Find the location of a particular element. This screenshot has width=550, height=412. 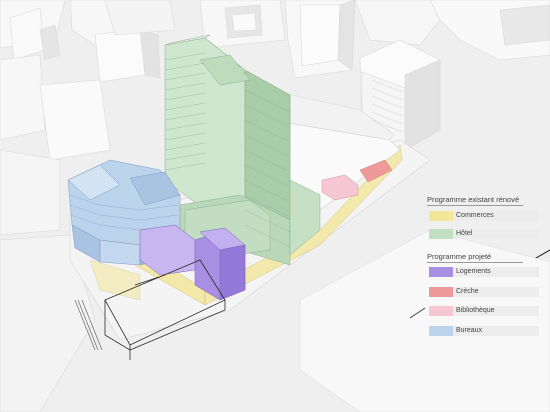

legend-label-hotel: Hôtel is located at coordinates (464, 233).